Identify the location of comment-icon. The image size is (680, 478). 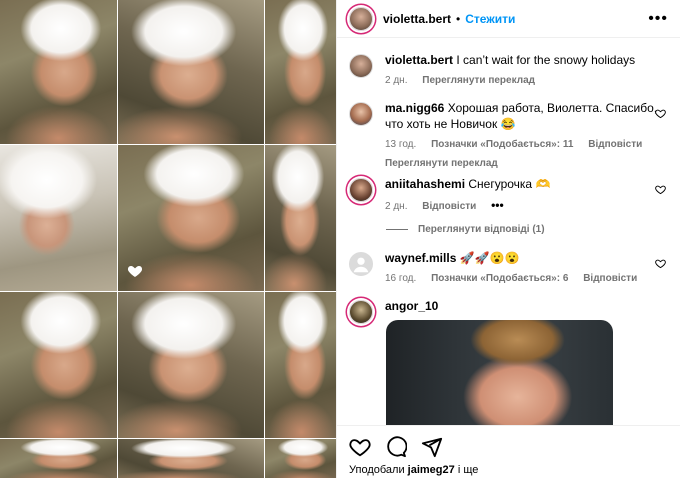
(396, 447).